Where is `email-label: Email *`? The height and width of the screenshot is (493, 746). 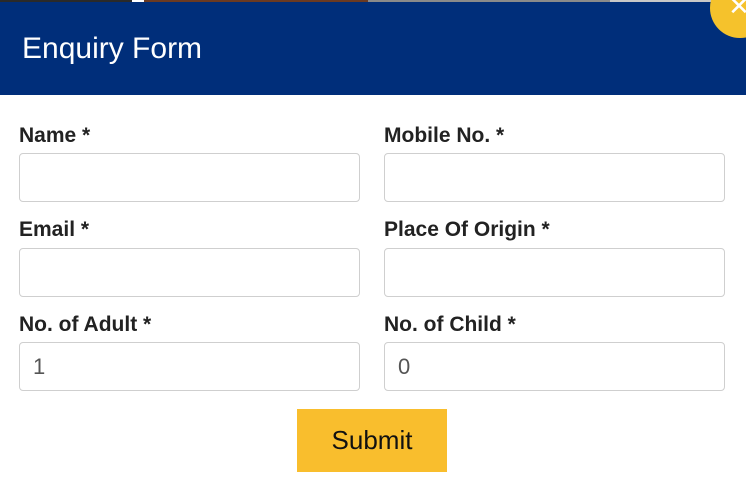 email-label: Email * is located at coordinates (54, 229).